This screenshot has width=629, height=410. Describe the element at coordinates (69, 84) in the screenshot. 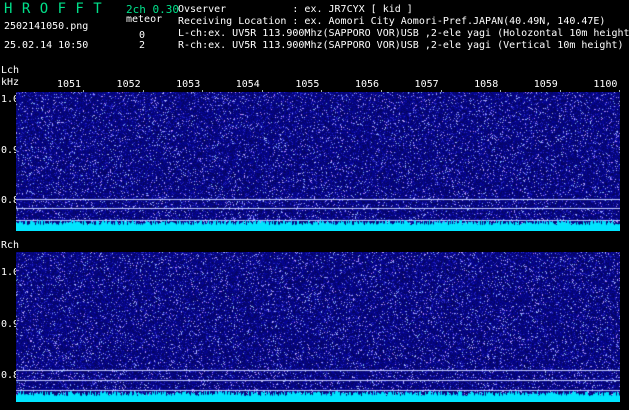

I see `time-tick-label: 1051` at that location.